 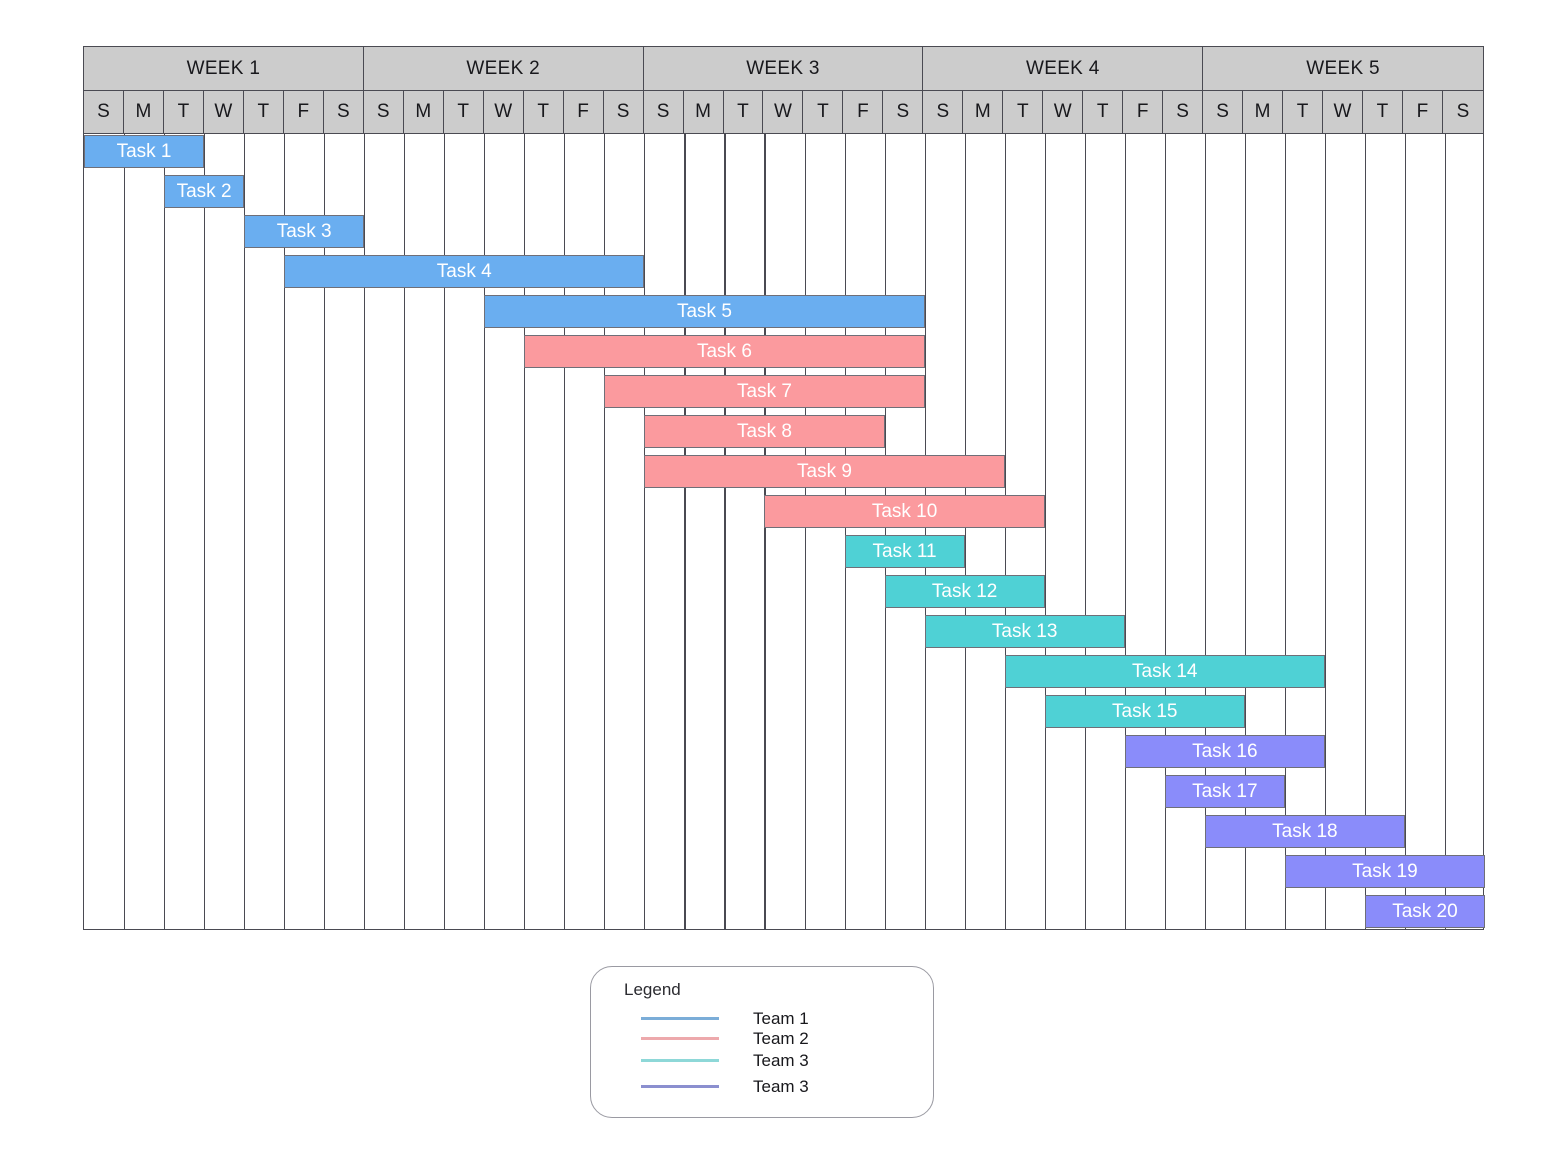 I want to click on task-bar: Task 1, so click(x=144, y=151).